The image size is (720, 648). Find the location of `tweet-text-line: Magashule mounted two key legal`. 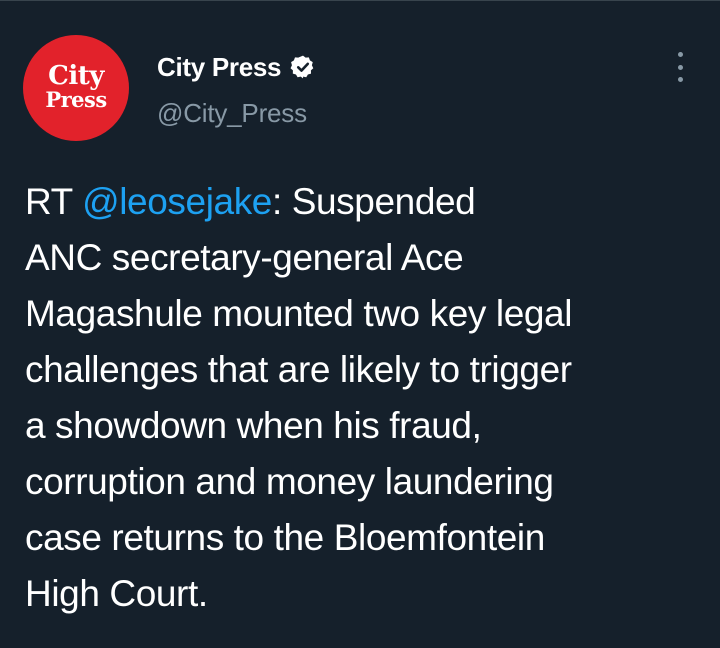

tweet-text-line: Magashule mounted two key legal is located at coordinates (299, 313).